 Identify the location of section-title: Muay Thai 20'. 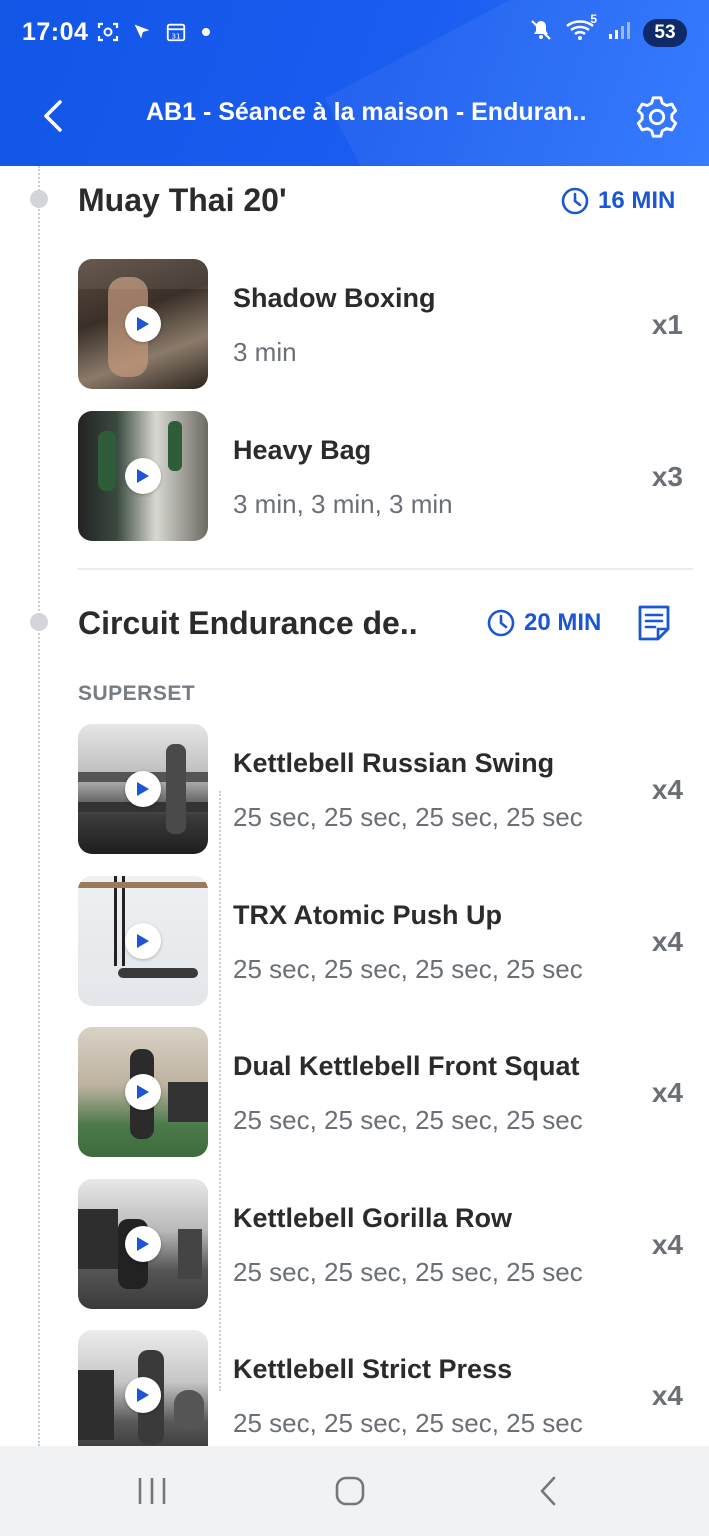
(182, 200).